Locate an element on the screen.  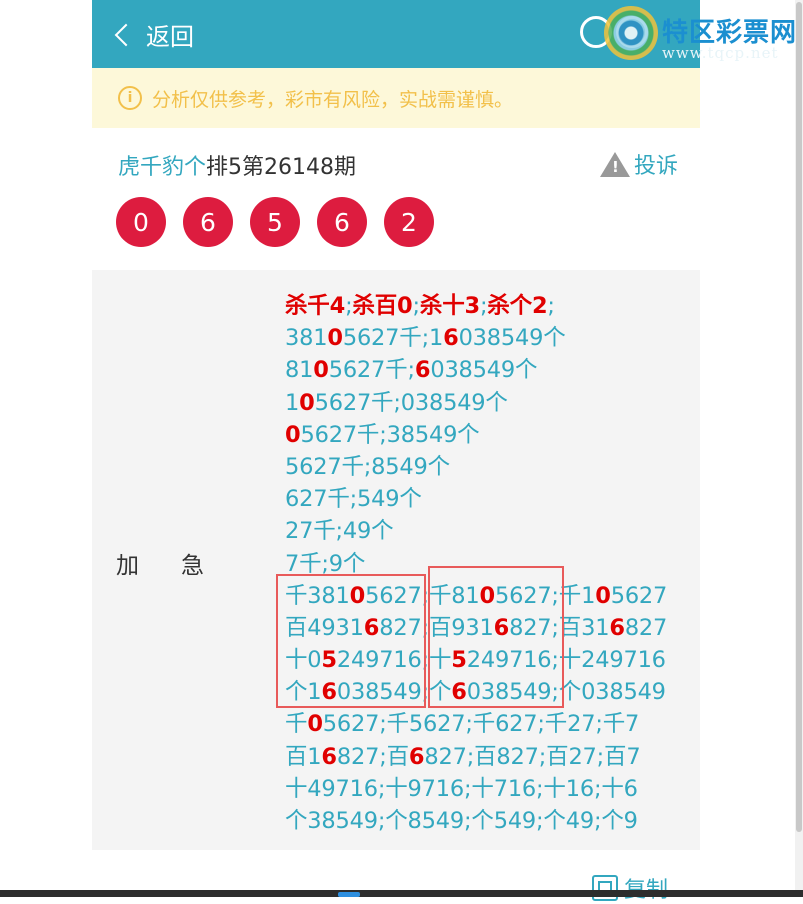
copy-label: 复制 is located at coordinates (646, 888).